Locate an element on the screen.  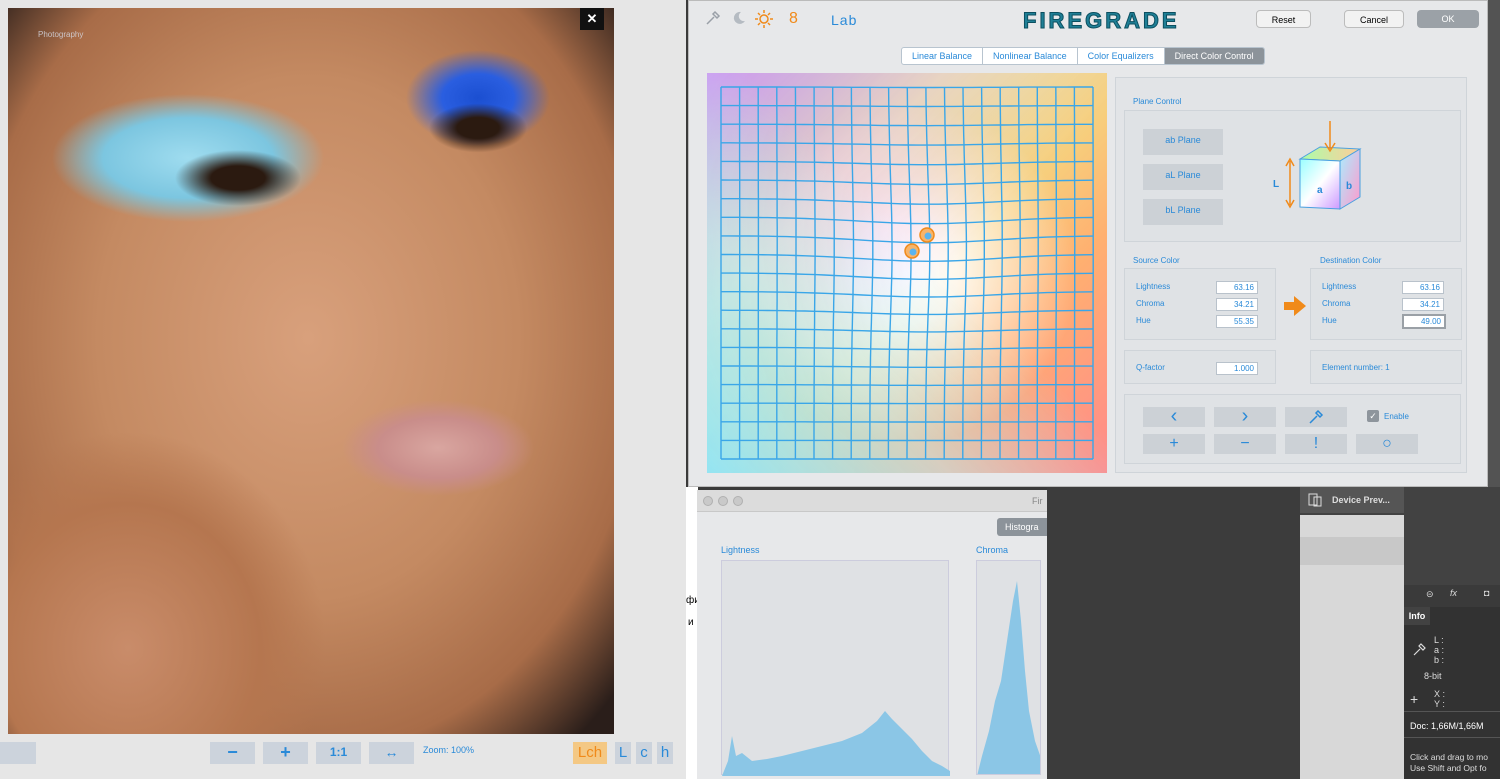
pick-color-button is located at coordinates (1316, 417).